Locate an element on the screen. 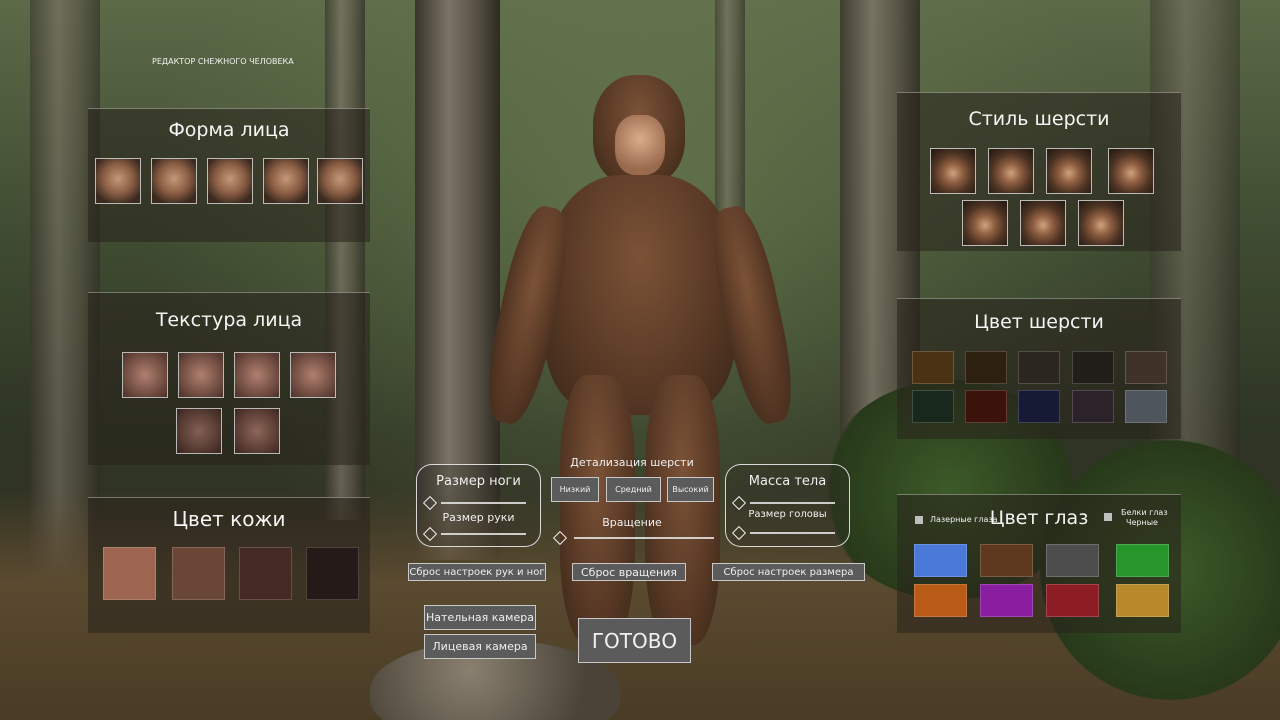  fur-color-panel: Цвет шерсти is located at coordinates (1039, 368).